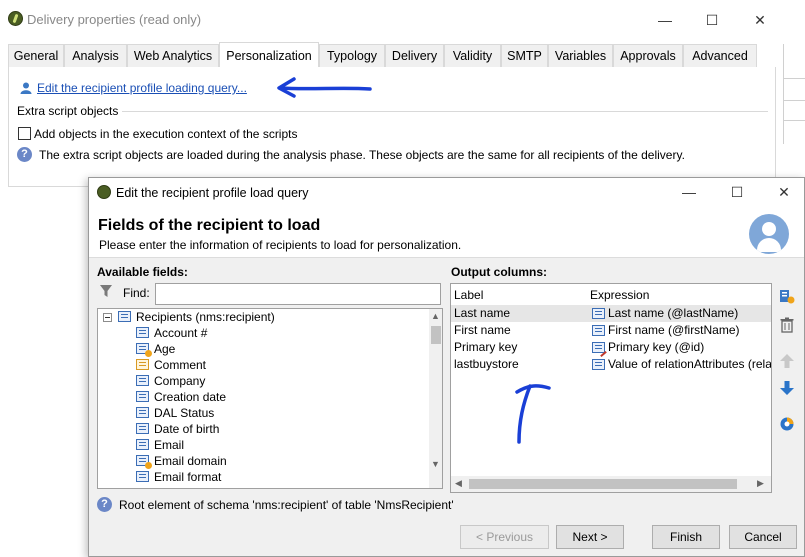  What do you see at coordinates (720, 56) in the screenshot?
I see `tab-advanced: Advanced` at bounding box center [720, 56].